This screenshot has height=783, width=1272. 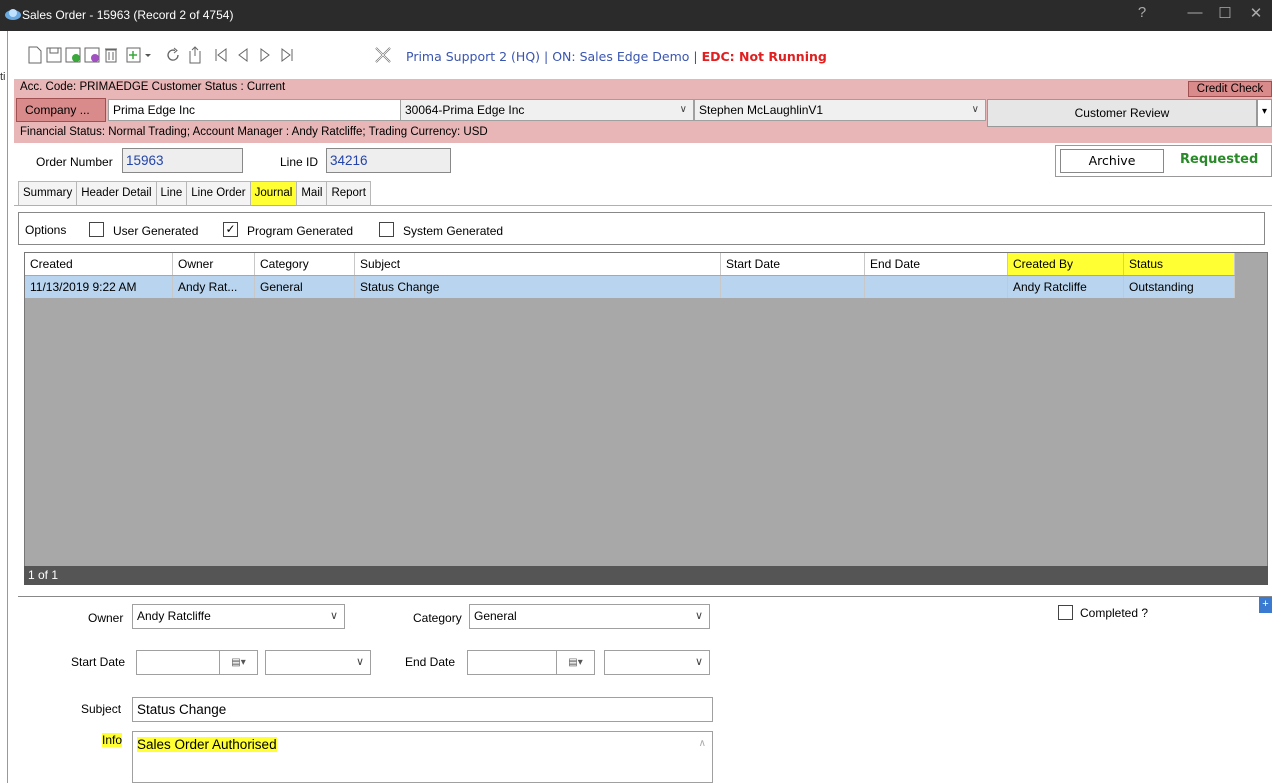 I want to click on archive-button: Archive, so click(x=1112, y=161).